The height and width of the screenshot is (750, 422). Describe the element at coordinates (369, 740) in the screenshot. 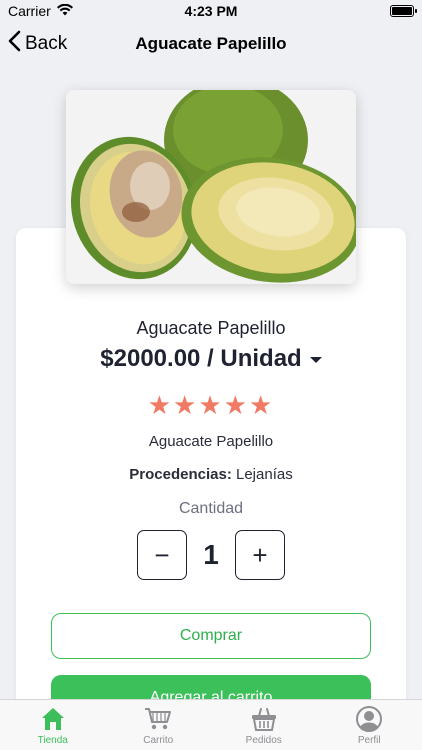

I see `tab-label-perfil: Perfil` at that location.